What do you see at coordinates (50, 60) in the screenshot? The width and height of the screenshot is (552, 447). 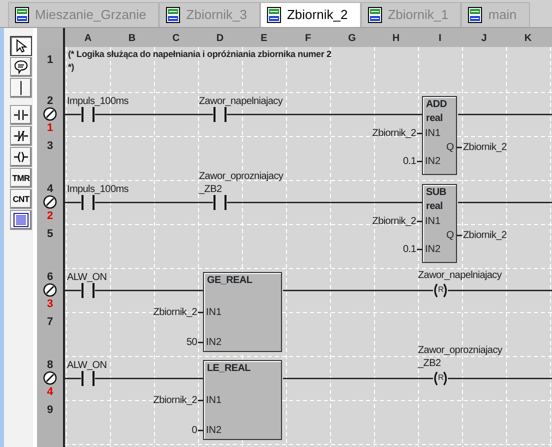 I see `row-number: 1` at bounding box center [50, 60].